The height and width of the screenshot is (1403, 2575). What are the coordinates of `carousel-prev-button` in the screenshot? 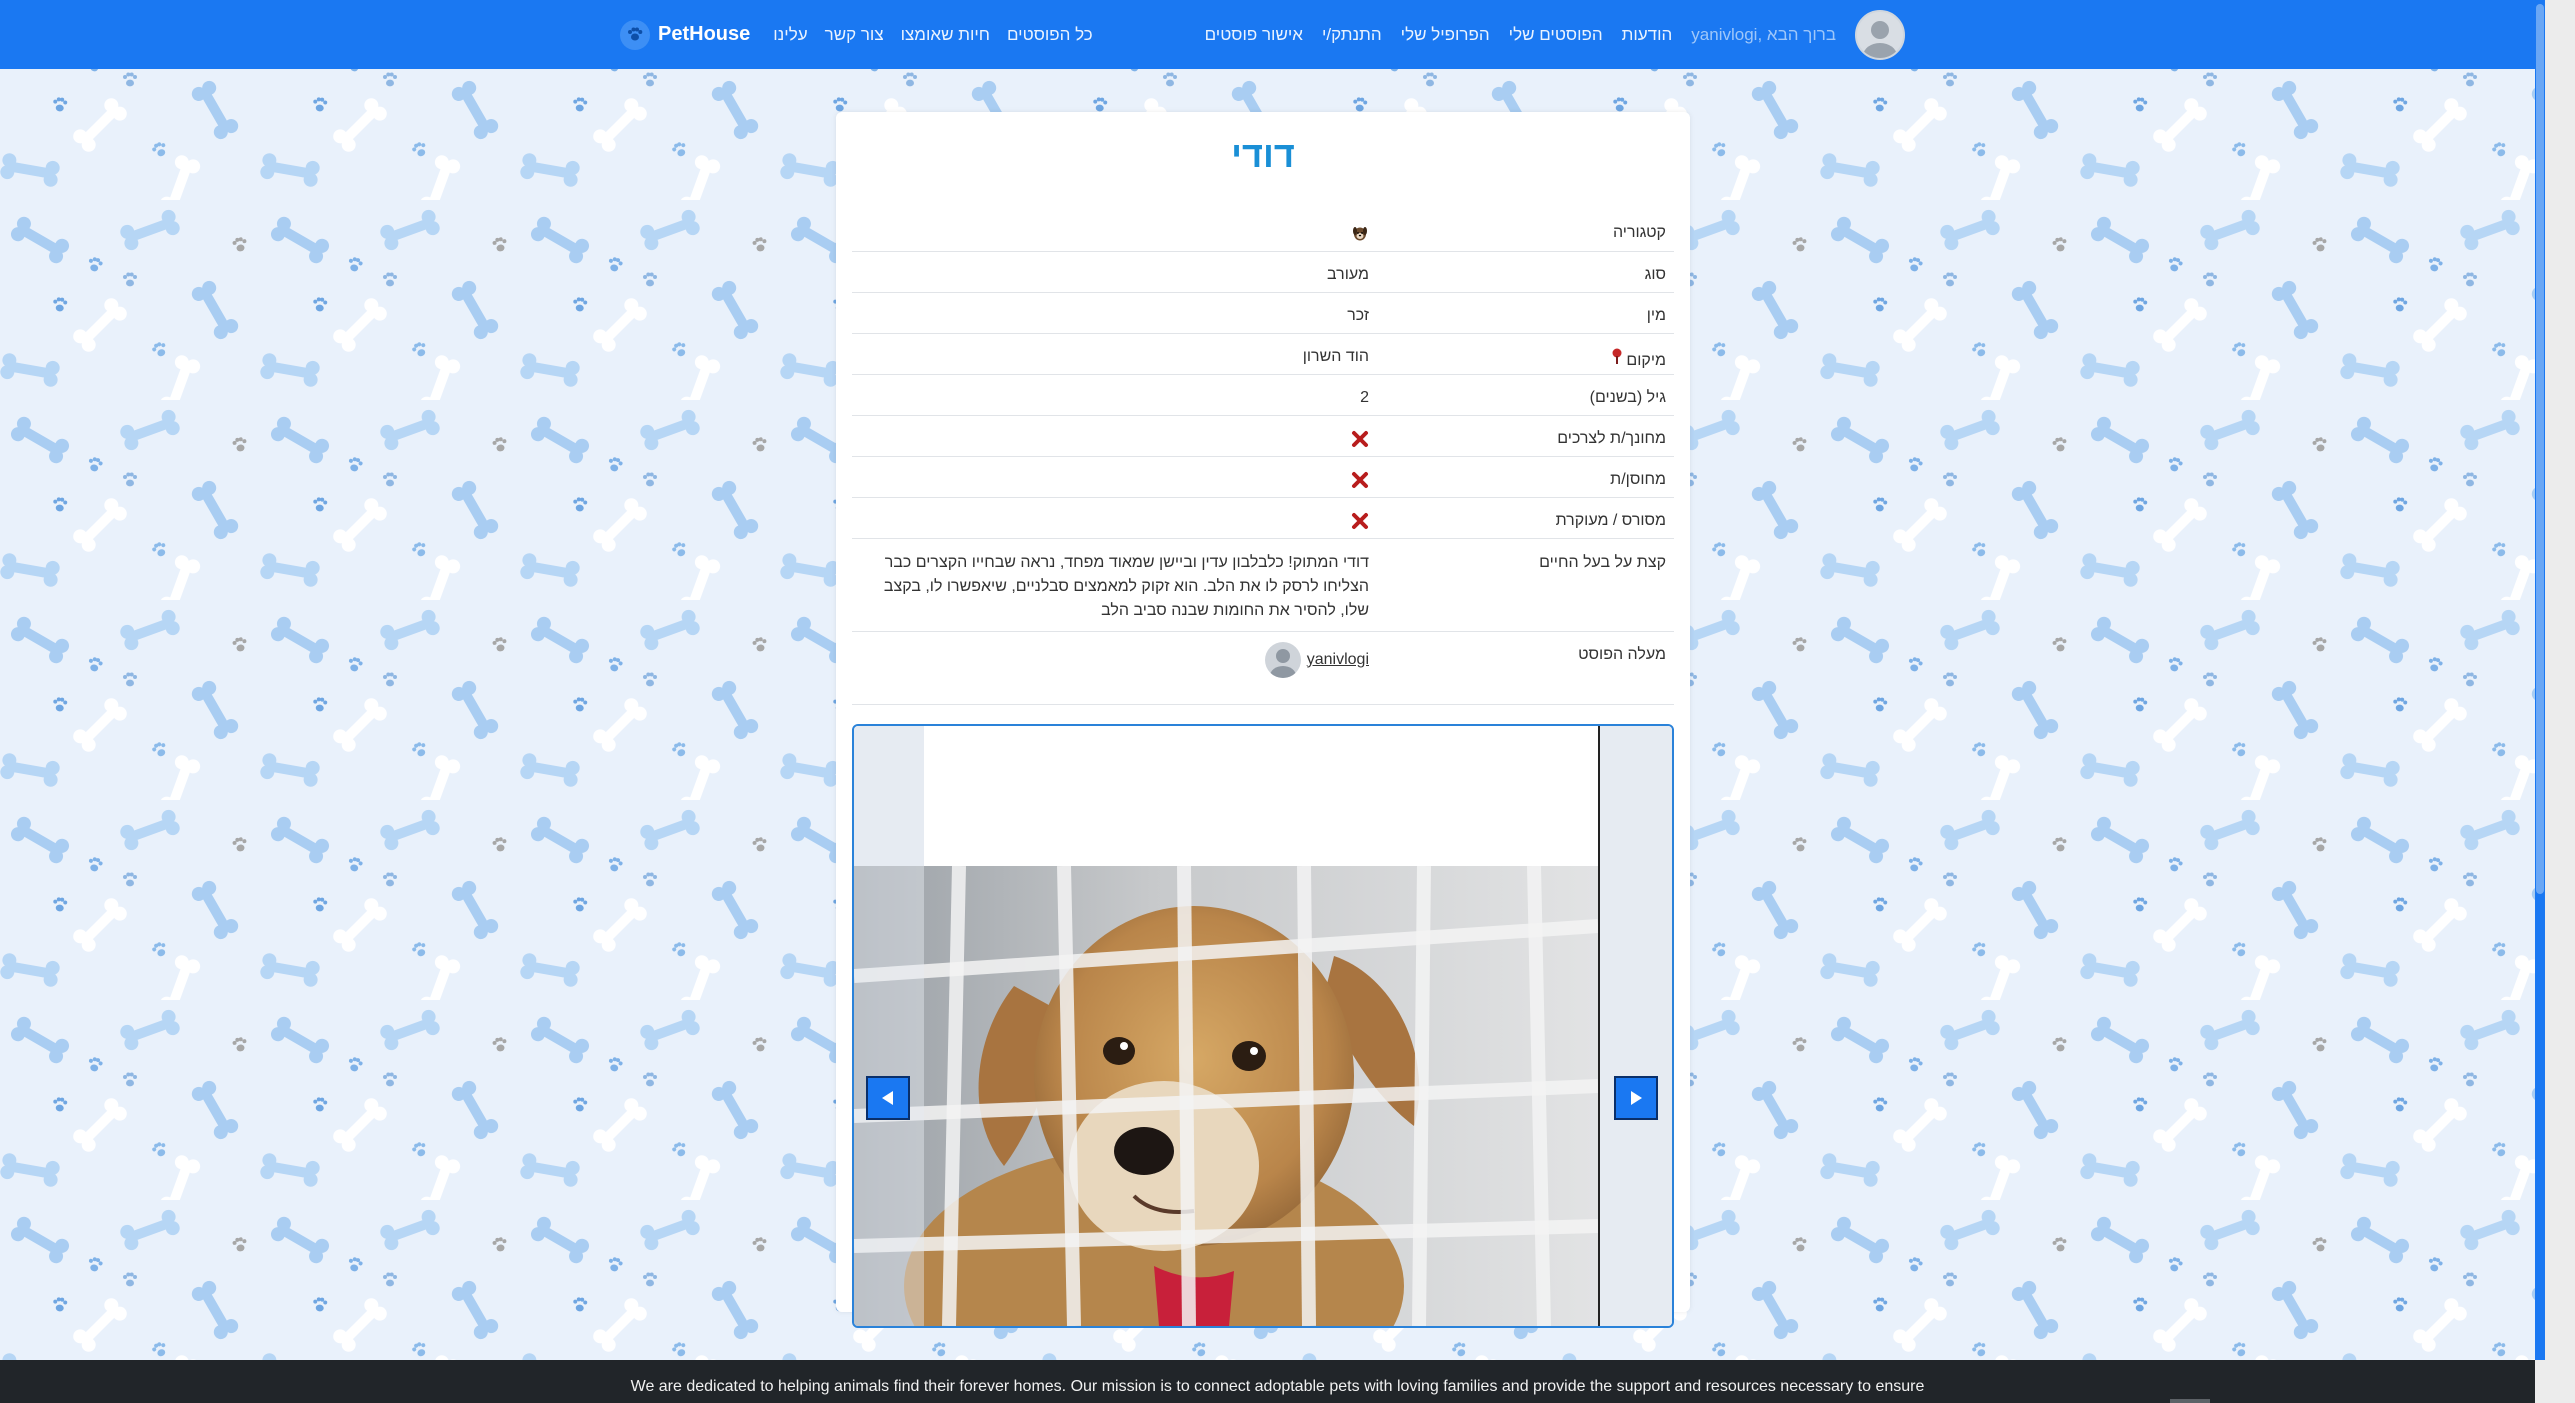 It's located at (888, 1098).